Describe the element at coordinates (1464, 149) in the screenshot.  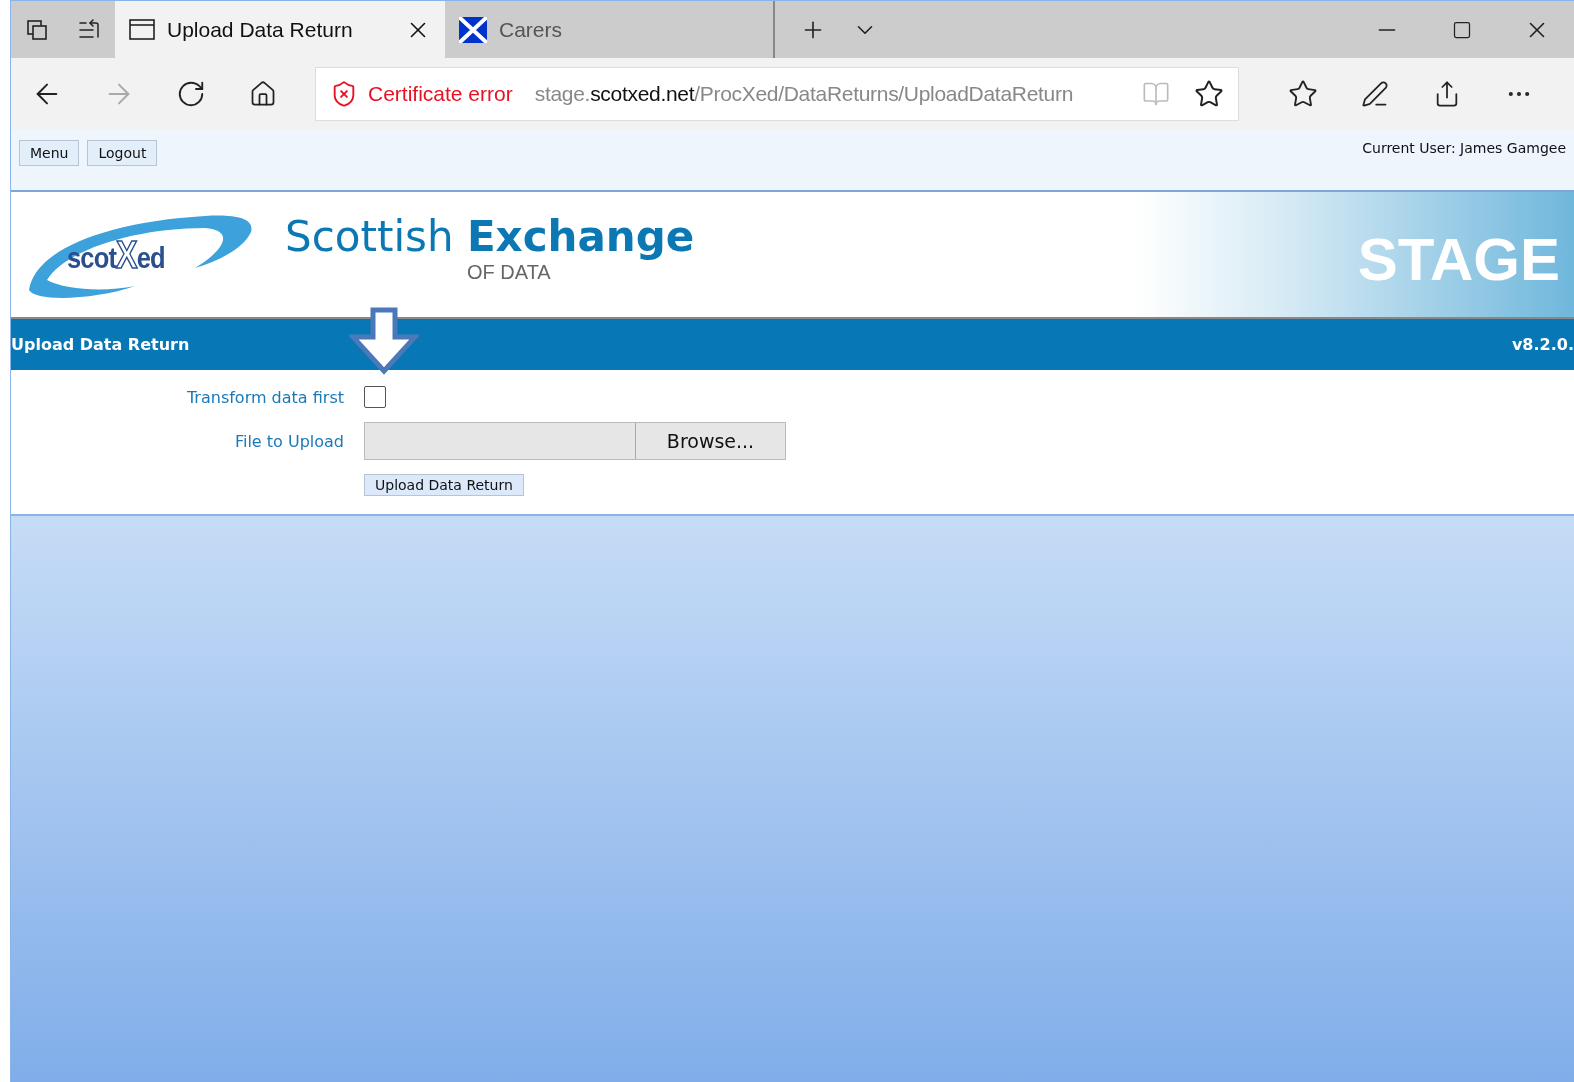
I see `current-user: Current User: James Gamgee` at that location.